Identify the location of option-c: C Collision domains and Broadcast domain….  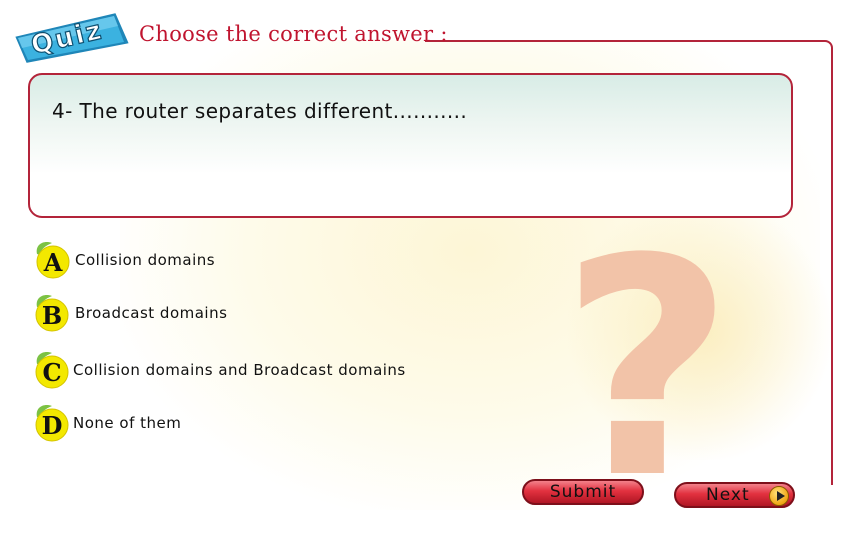
(219, 370).